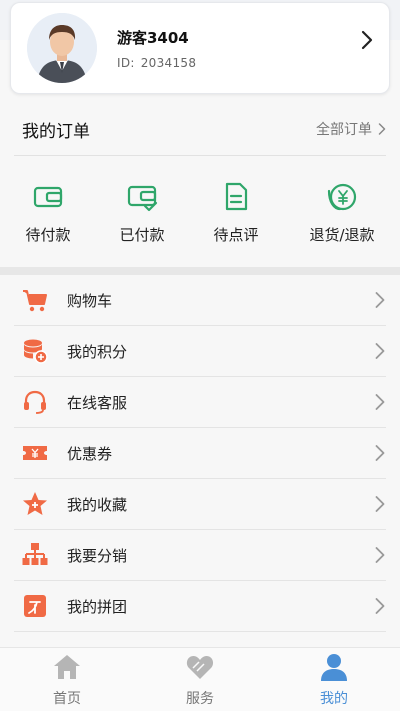  What do you see at coordinates (67, 667) in the screenshot?
I see `home-icon` at bounding box center [67, 667].